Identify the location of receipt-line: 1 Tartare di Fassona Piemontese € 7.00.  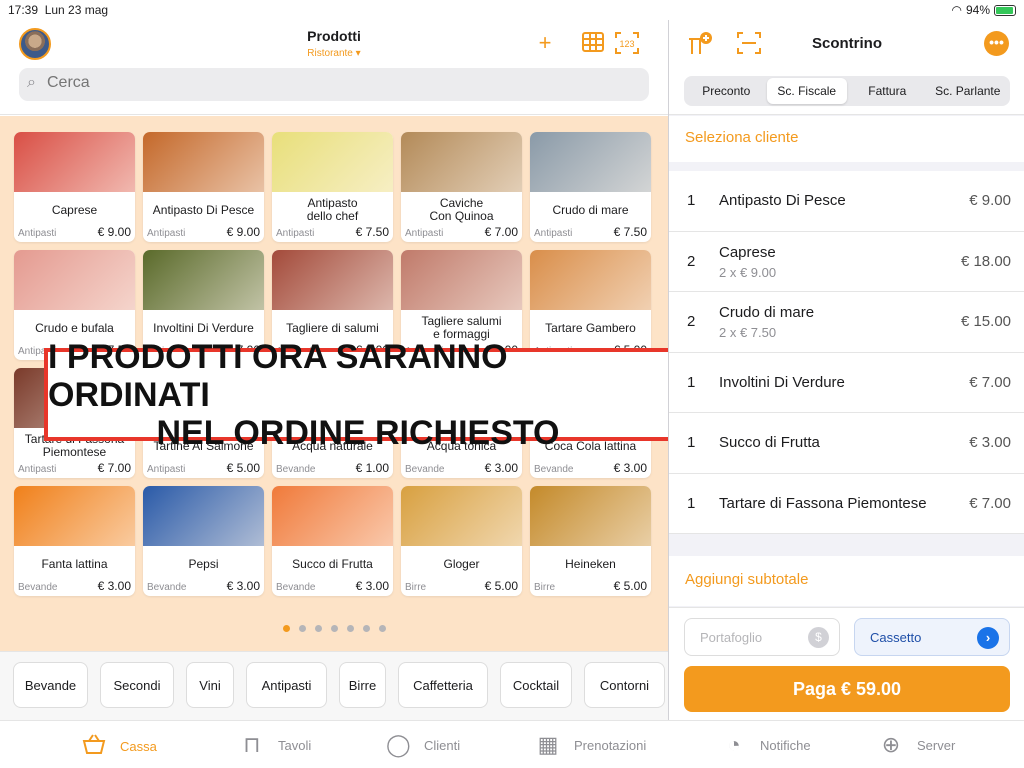
(846, 504).